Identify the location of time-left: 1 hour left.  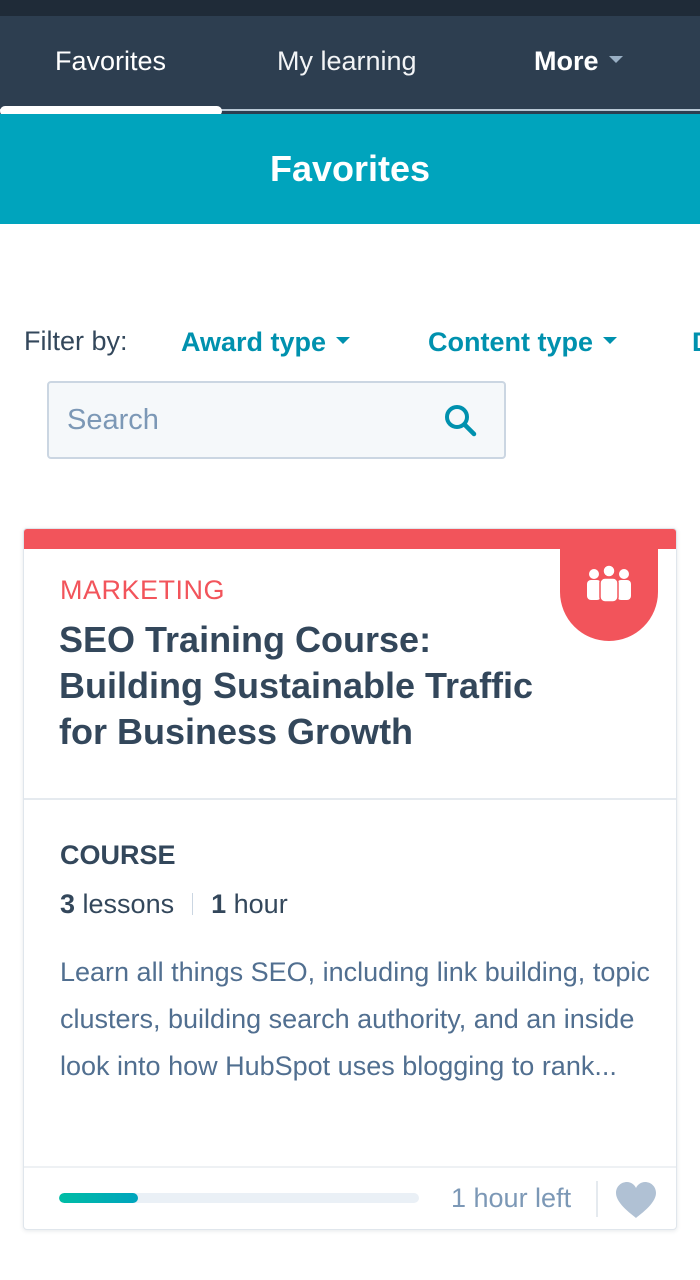
(511, 1198).